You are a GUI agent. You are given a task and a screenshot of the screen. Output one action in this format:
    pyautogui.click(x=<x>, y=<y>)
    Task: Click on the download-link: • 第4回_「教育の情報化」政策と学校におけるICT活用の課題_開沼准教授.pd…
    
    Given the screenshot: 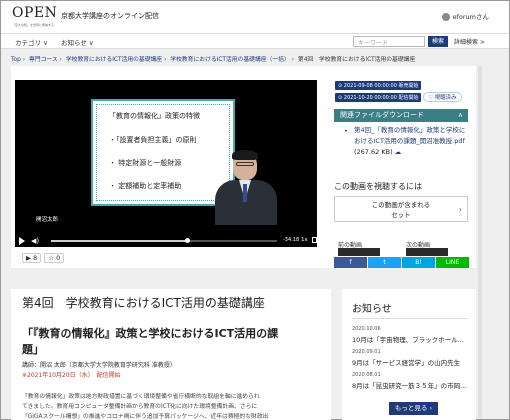 What is the action you would take?
    pyautogui.click(x=403, y=141)
    